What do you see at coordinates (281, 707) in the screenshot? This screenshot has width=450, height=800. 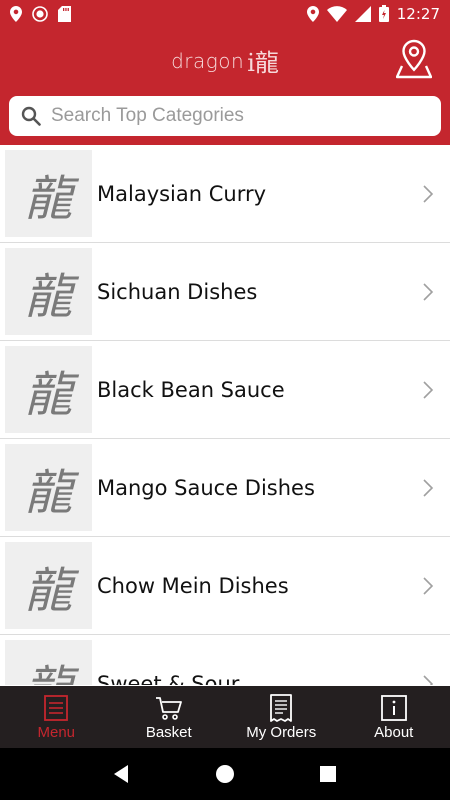 I see `receipt-icon` at bounding box center [281, 707].